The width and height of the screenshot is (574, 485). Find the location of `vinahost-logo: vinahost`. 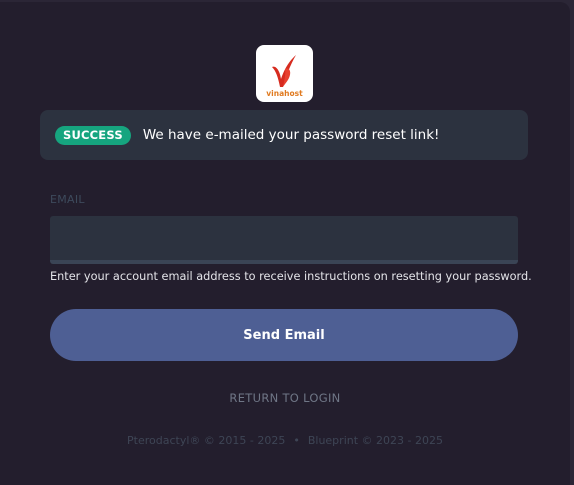

vinahost-logo: vinahost is located at coordinates (284, 73).